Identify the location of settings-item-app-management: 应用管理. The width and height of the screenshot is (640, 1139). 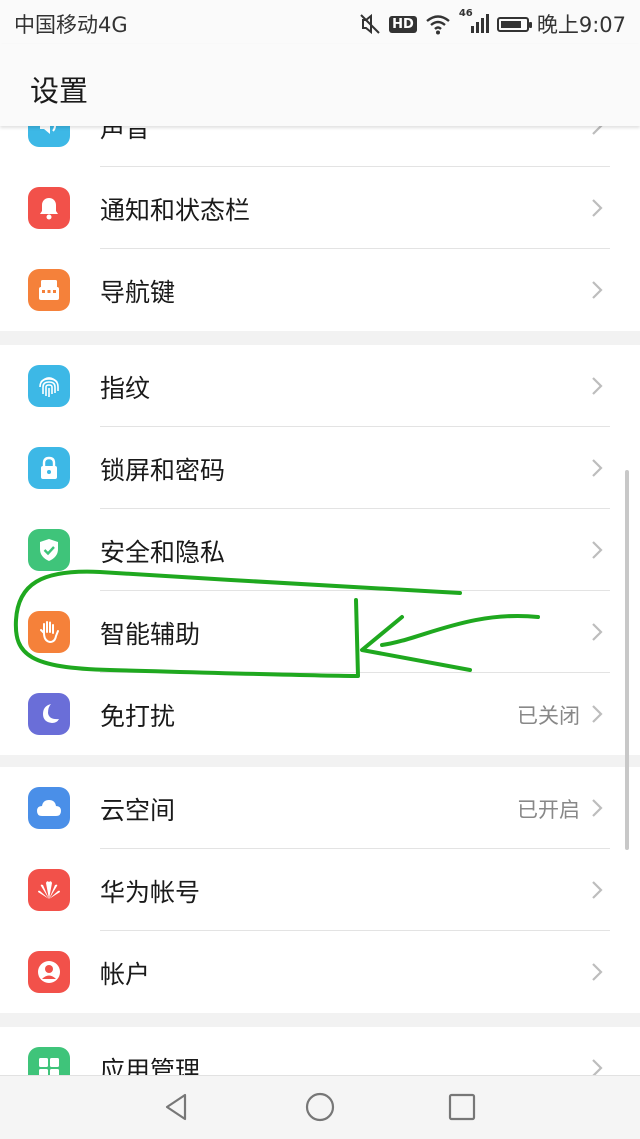
(320, 1051).